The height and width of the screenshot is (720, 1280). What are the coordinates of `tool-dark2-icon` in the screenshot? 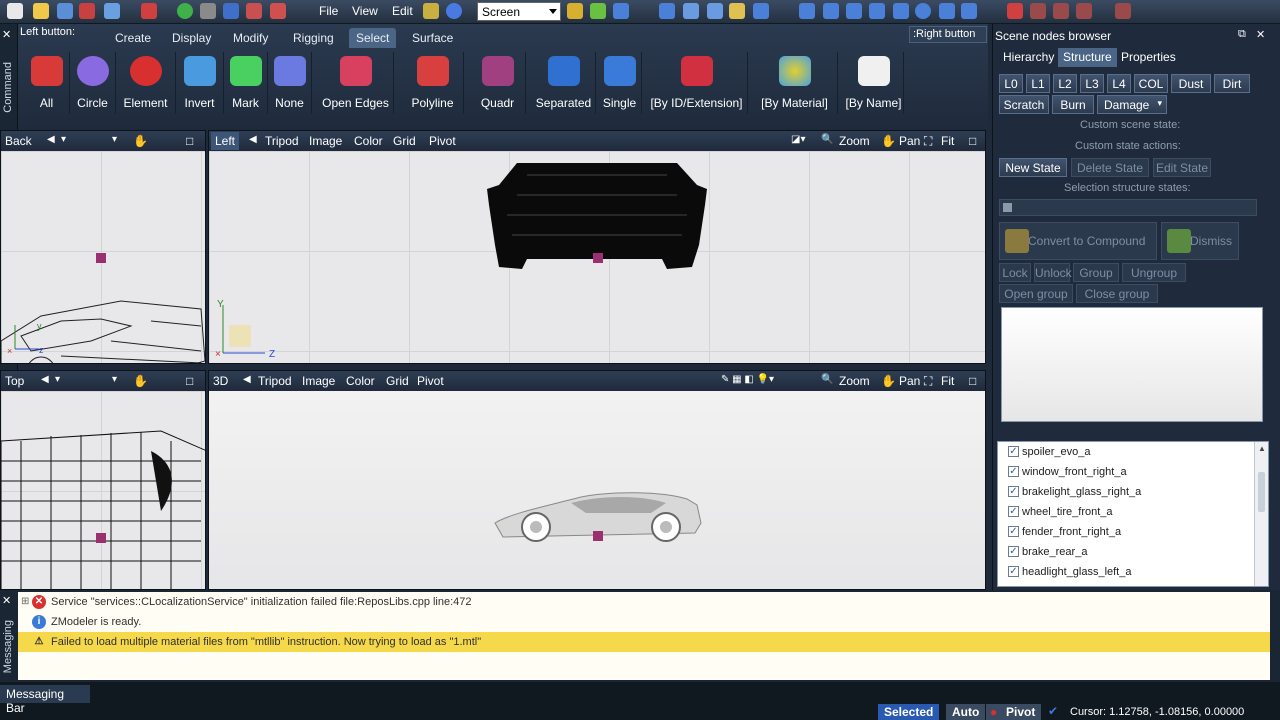 It's located at (1061, 11).